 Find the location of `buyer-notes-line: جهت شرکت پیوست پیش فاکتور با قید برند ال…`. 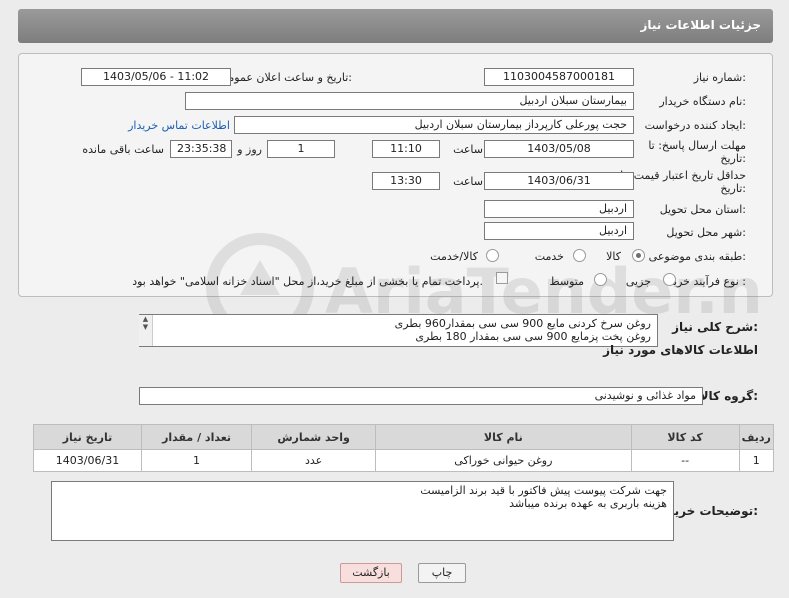

buyer-notes-line: جهت شرکت پیوست پیش فاکتور با قید برند ال… is located at coordinates (543, 490).